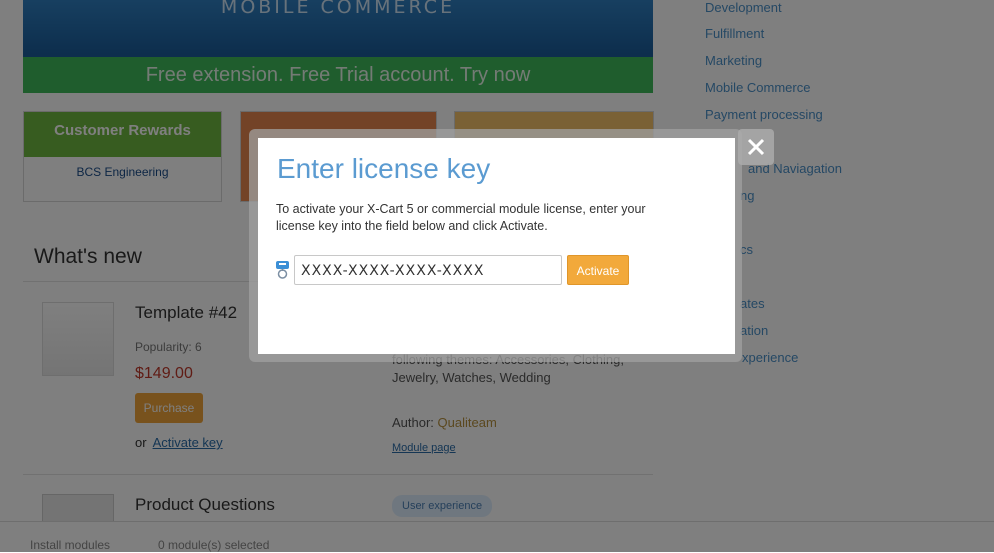 This screenshot has width=994, height=553. Describe the element at coordinates (598, 270) in the screenshot. I see `activate-button: Activate` at that location.